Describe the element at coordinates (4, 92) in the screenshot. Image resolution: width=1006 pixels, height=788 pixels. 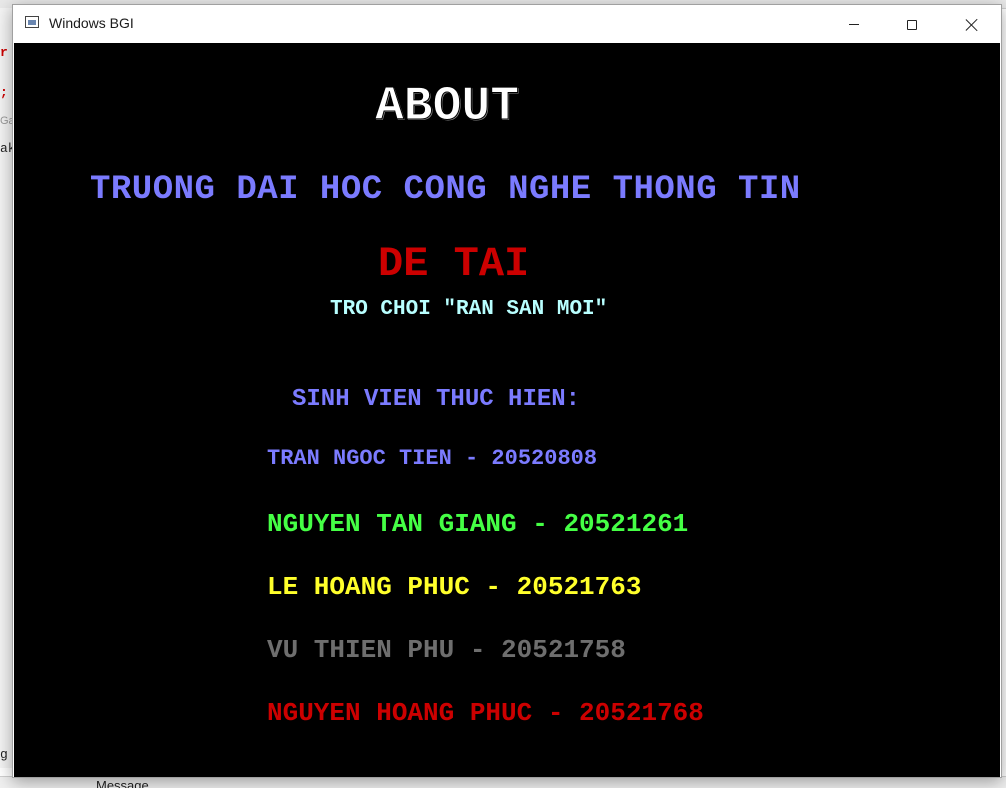
I see `background-code-fragment: ;` at that location.